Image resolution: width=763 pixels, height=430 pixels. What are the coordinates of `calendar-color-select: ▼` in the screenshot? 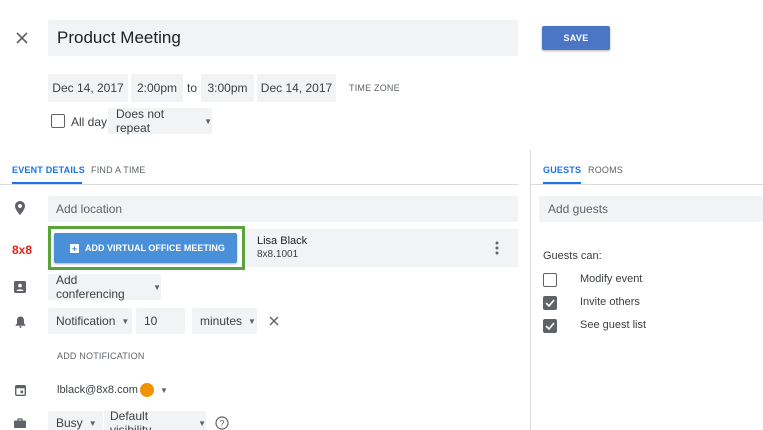 It's located at (156, 390).